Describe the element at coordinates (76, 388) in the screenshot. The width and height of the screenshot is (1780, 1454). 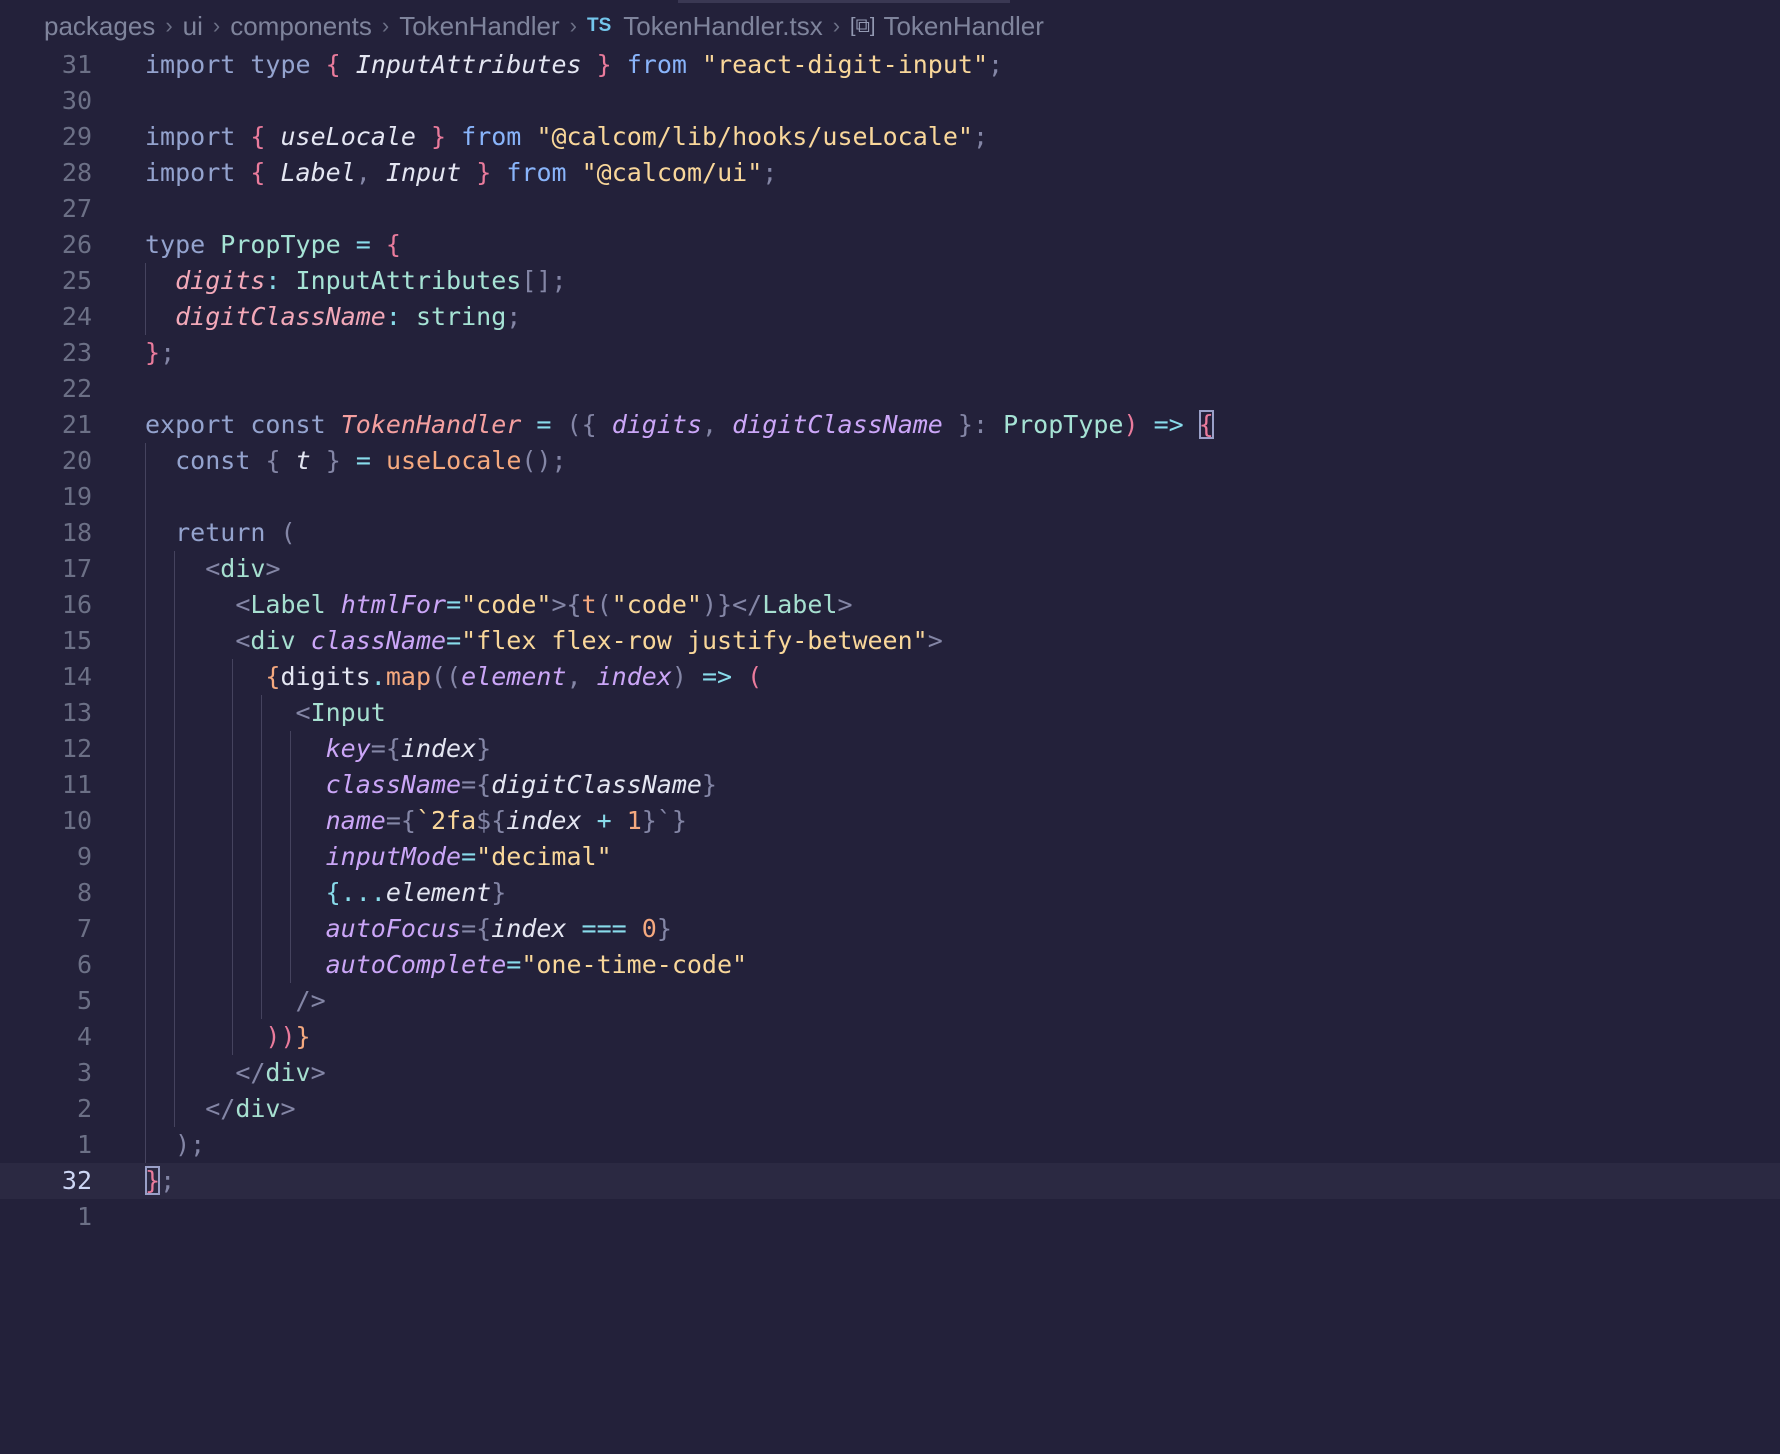
I see `line-number: 22` at that location.